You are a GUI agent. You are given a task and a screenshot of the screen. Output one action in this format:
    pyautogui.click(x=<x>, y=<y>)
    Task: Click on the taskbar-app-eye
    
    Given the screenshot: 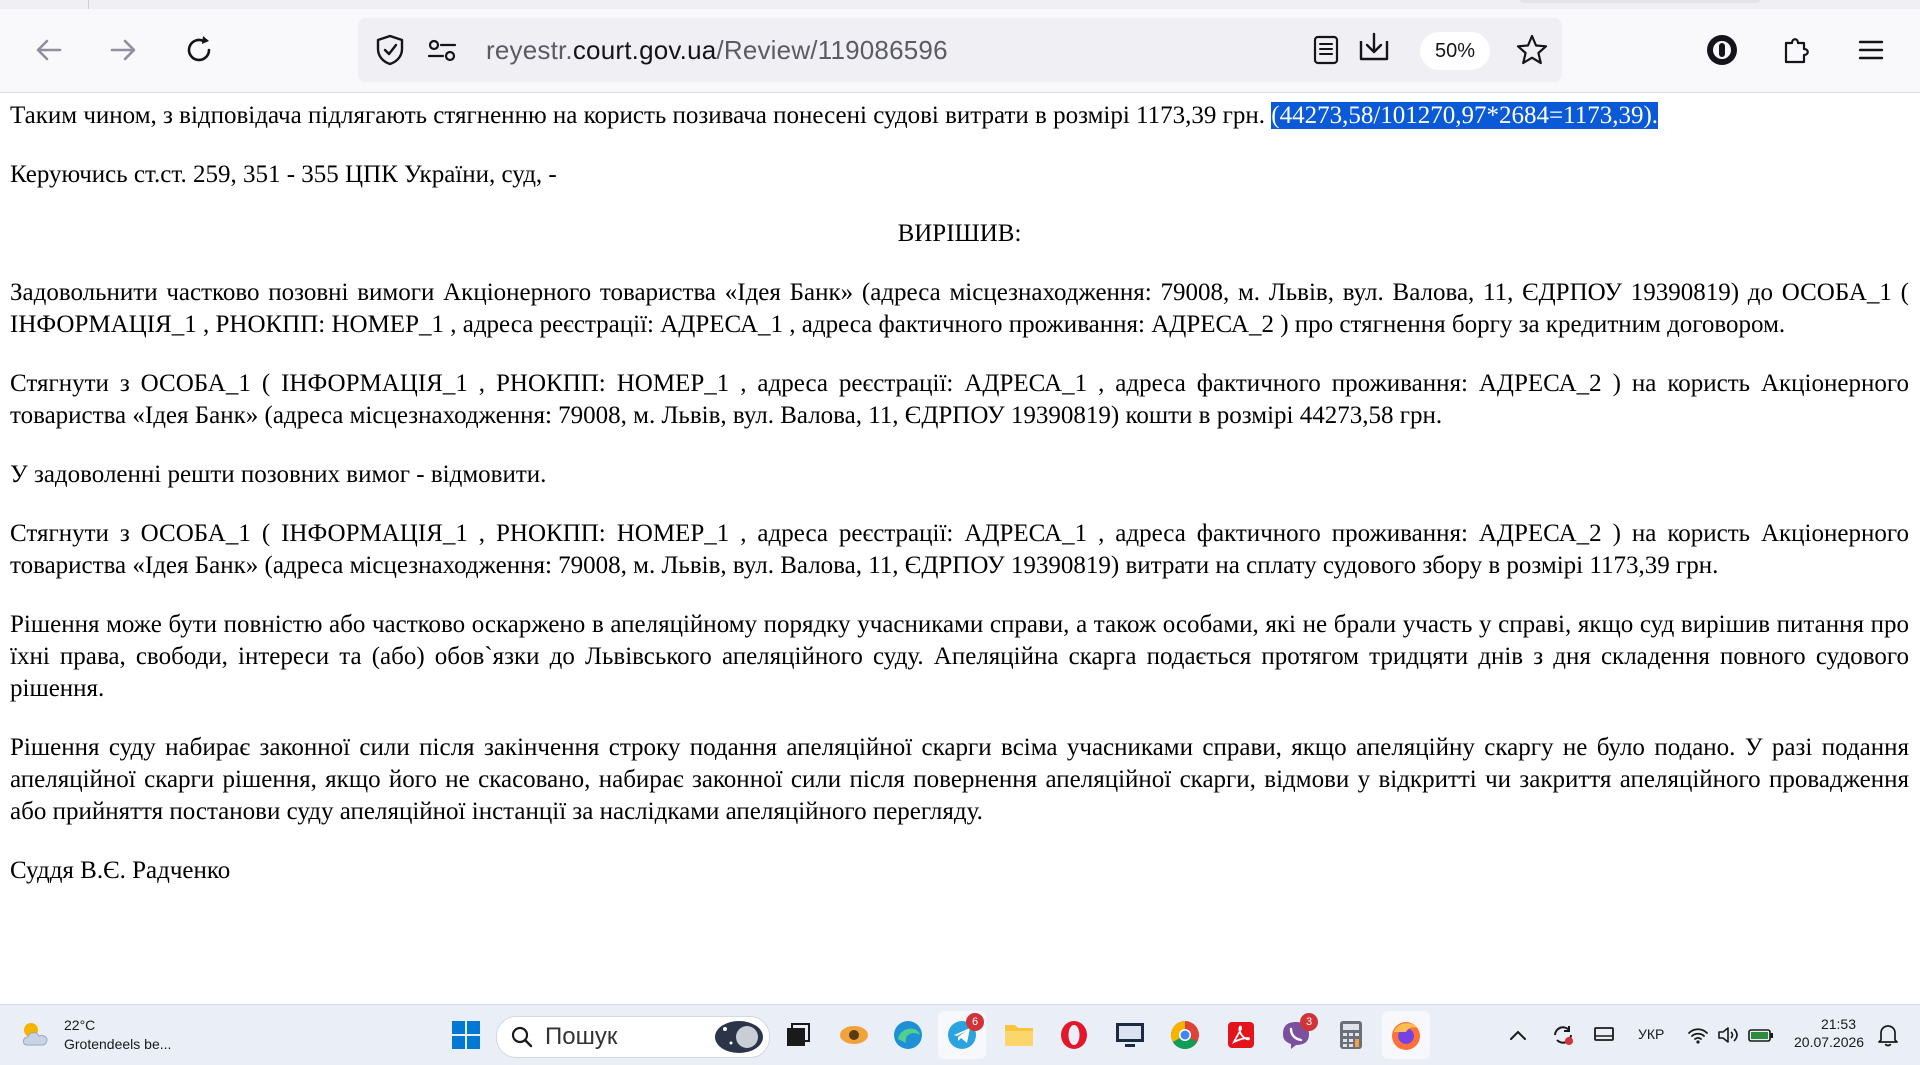 What is the action you would take?
    pyautogui.click(x=854, y=1035)
    